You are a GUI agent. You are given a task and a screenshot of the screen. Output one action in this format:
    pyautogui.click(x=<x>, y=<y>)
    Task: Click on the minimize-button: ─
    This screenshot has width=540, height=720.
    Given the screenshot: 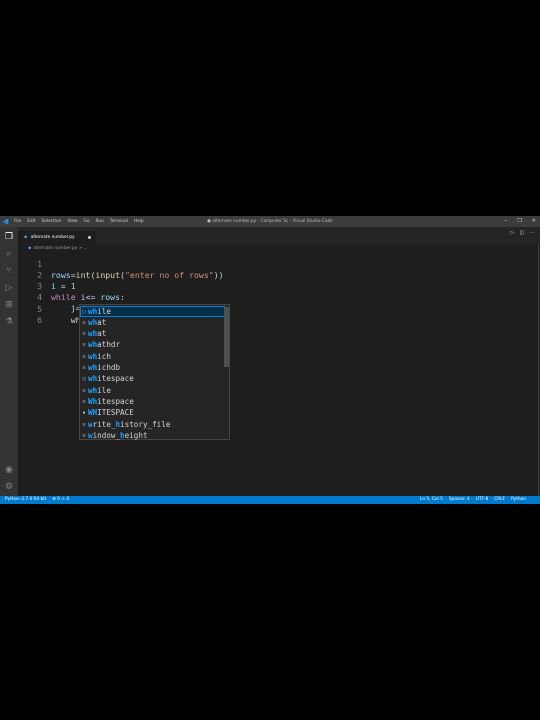 What is the action you would take?
    pyautogui.click(x=505, y=221)
    